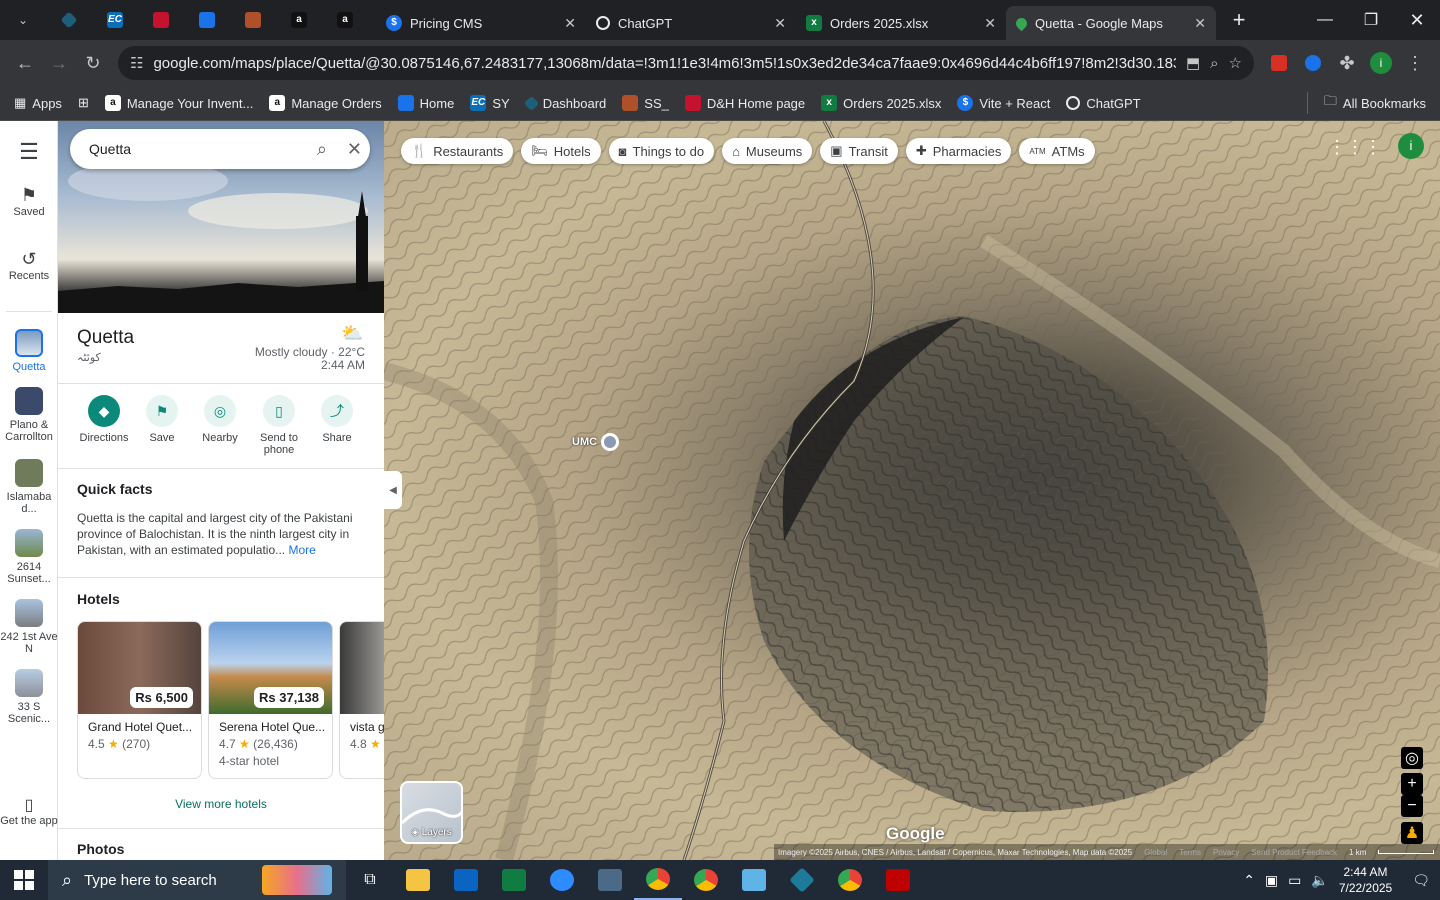 Image resolution: width=1440 pixels, height=900 pixels. I want to click on collapse-panel-button: ◀, so click(393, 490).